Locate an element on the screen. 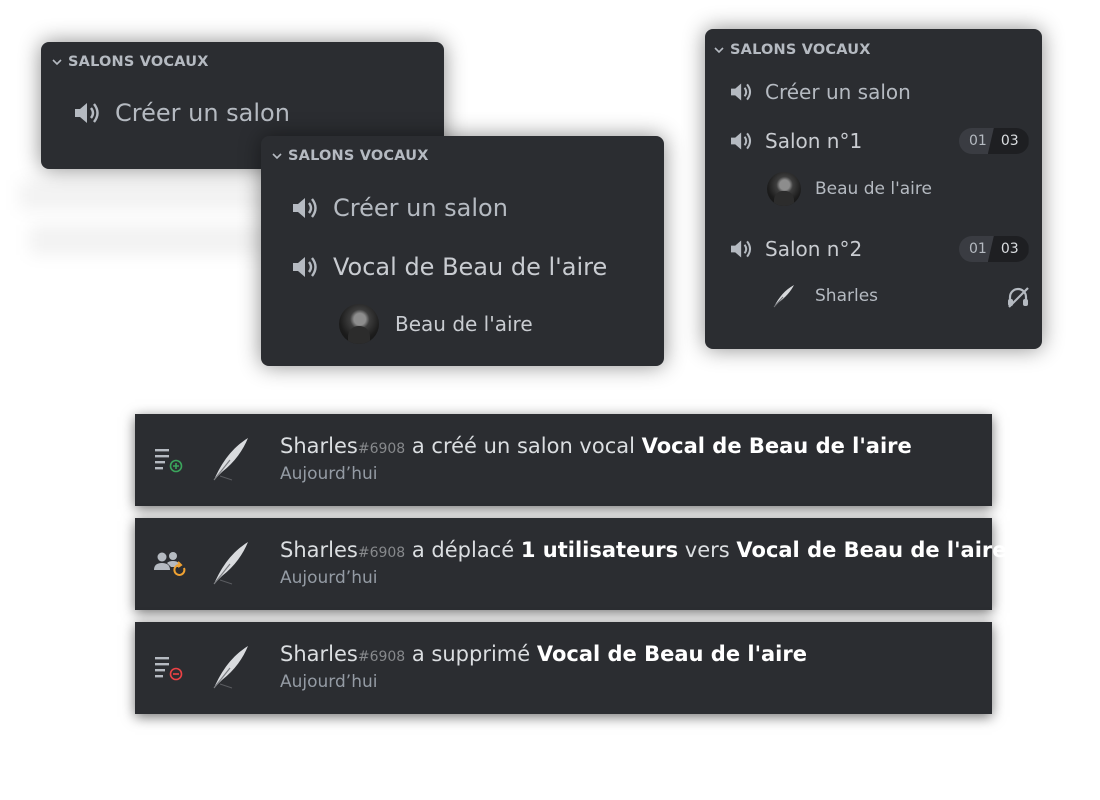 Image resolution: width=1100 pixels, height=800 pixels. voice-member: Sharles is located at coordinates (824, 296).